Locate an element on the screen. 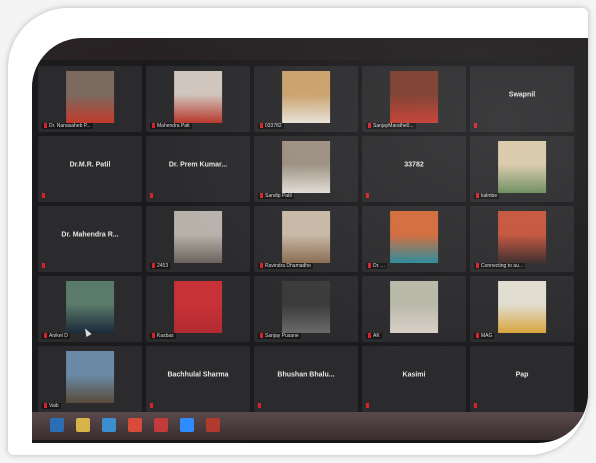  participant-label-text: Aniket D is located at coordinates (58, 336).